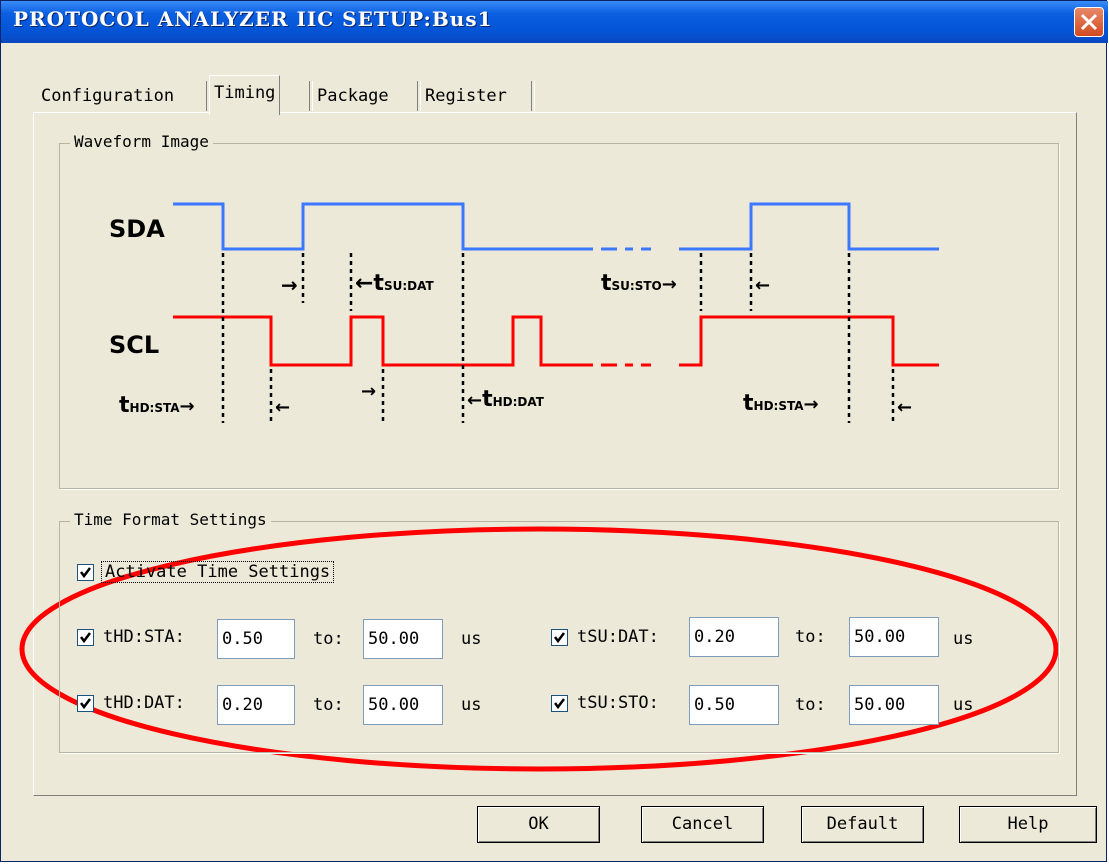 The height and width of the screenshot is (865, 1109). I want to click on thd-sta-label: tHD:STA:, so click(144, 637).